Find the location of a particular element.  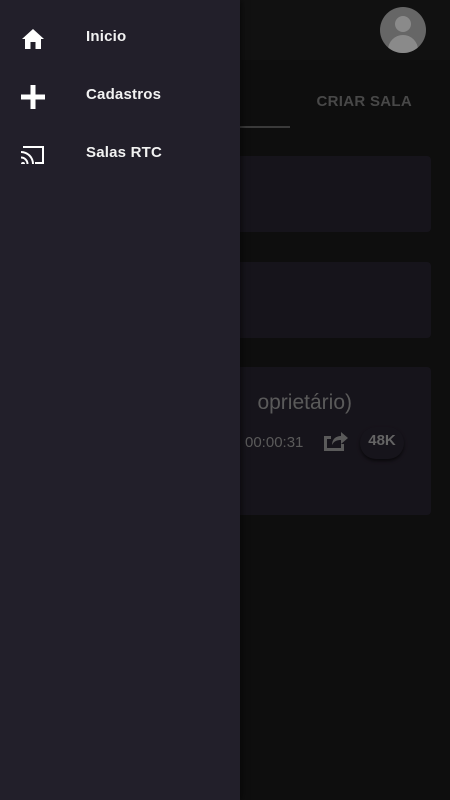

drawer-item-label: Cadastros is located at coordinates (124, 94).